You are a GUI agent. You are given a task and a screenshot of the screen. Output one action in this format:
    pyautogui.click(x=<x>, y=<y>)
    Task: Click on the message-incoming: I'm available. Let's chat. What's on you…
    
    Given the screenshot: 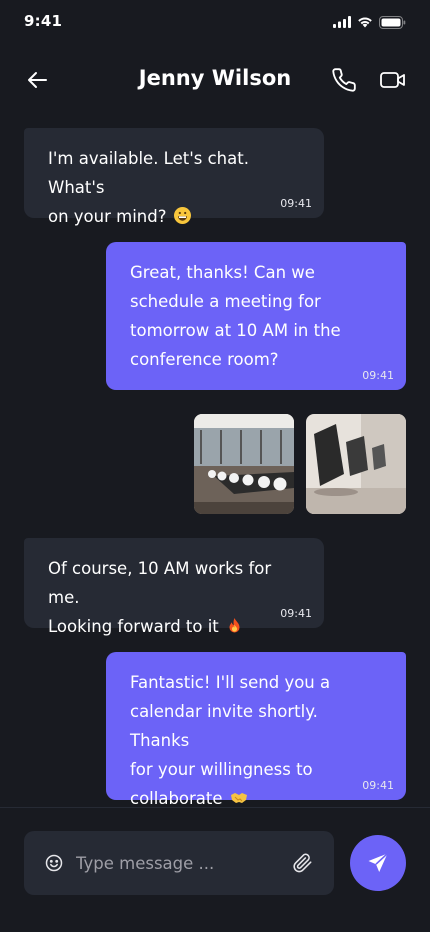 What is the action you would take?
    pyautogui.click(x=174, y=177)
    